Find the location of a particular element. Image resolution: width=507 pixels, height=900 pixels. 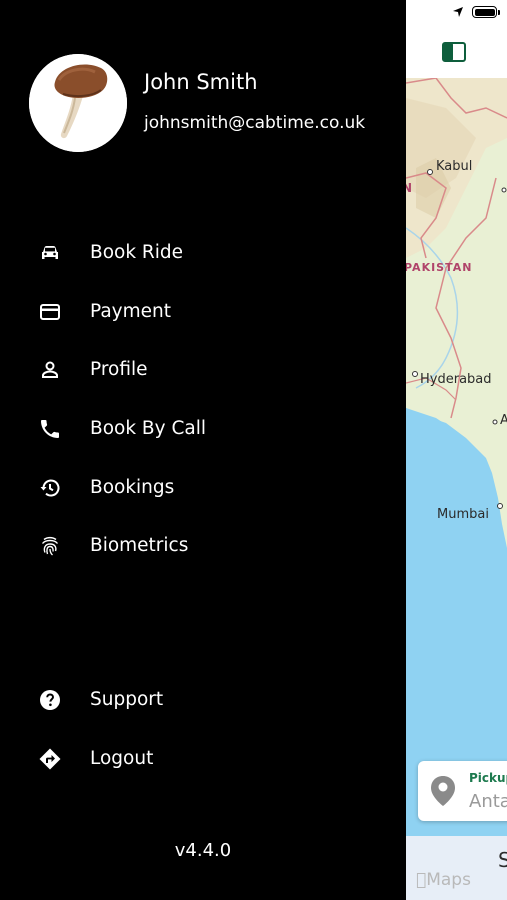

map-label-partial-a: A is located at coordinates (503, 420).